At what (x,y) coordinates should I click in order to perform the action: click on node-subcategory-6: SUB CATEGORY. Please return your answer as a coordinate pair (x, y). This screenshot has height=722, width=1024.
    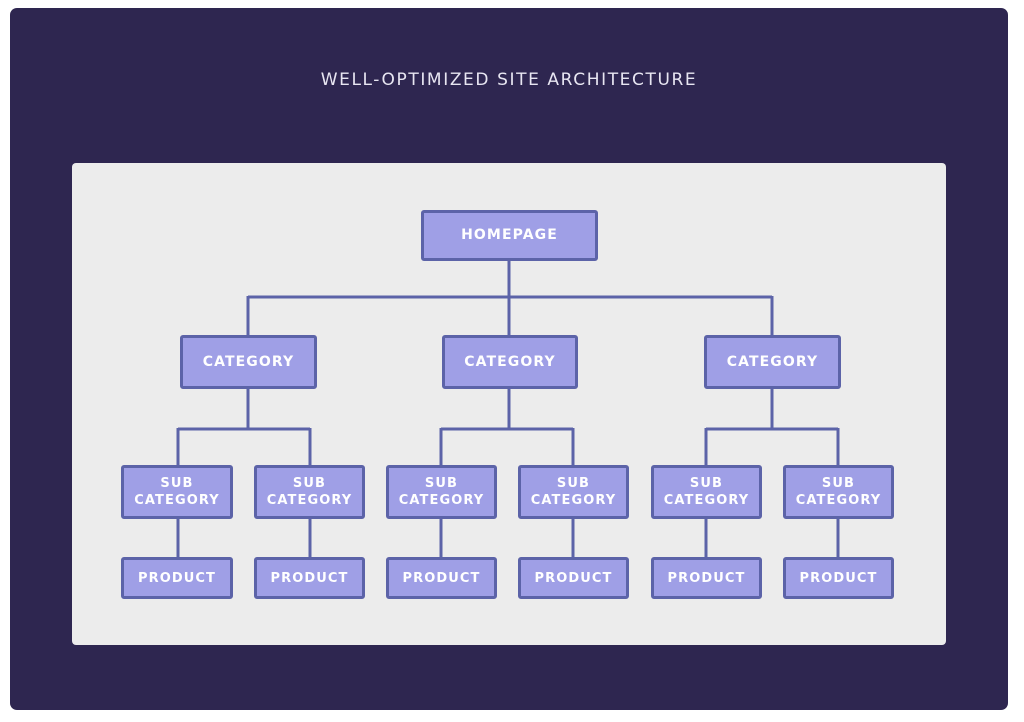
    Looking at the image, I should click on (838, 492).